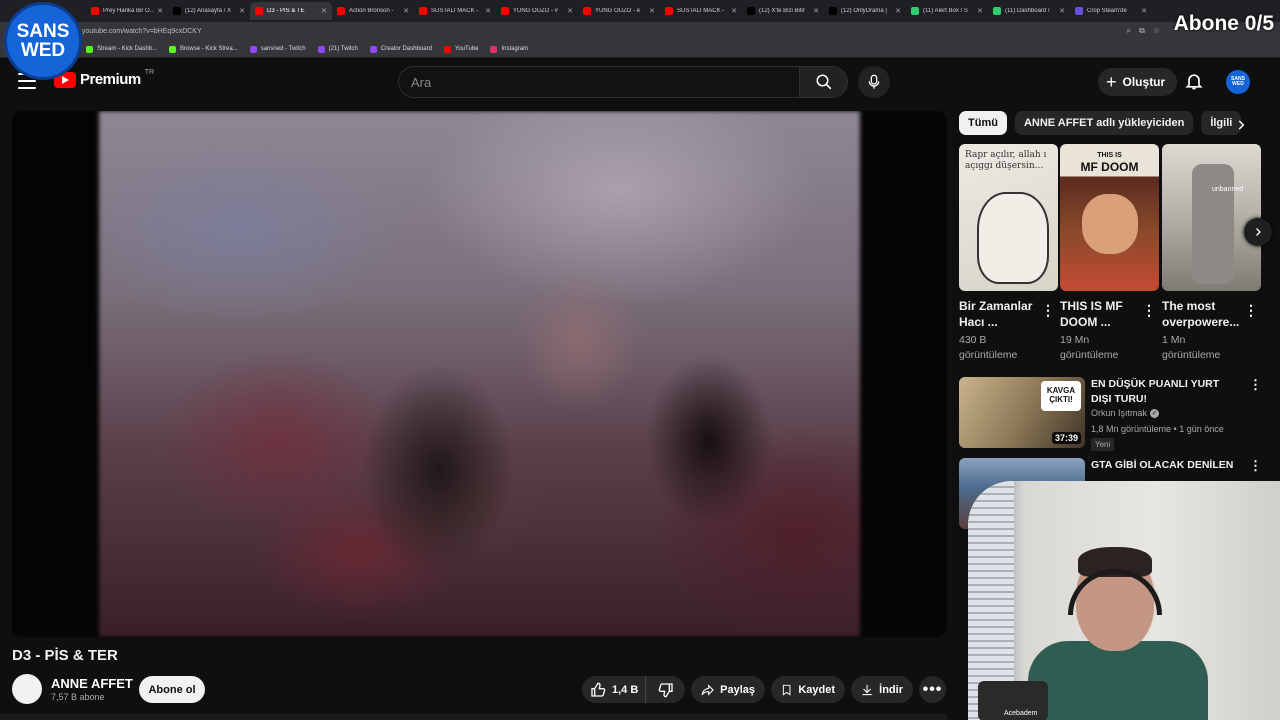 The width and height of the screenshot is (1280, 720). Describe the element at coordinates (614, 689) in the screenshot. I see `like-button: 1,4 B` at that location.